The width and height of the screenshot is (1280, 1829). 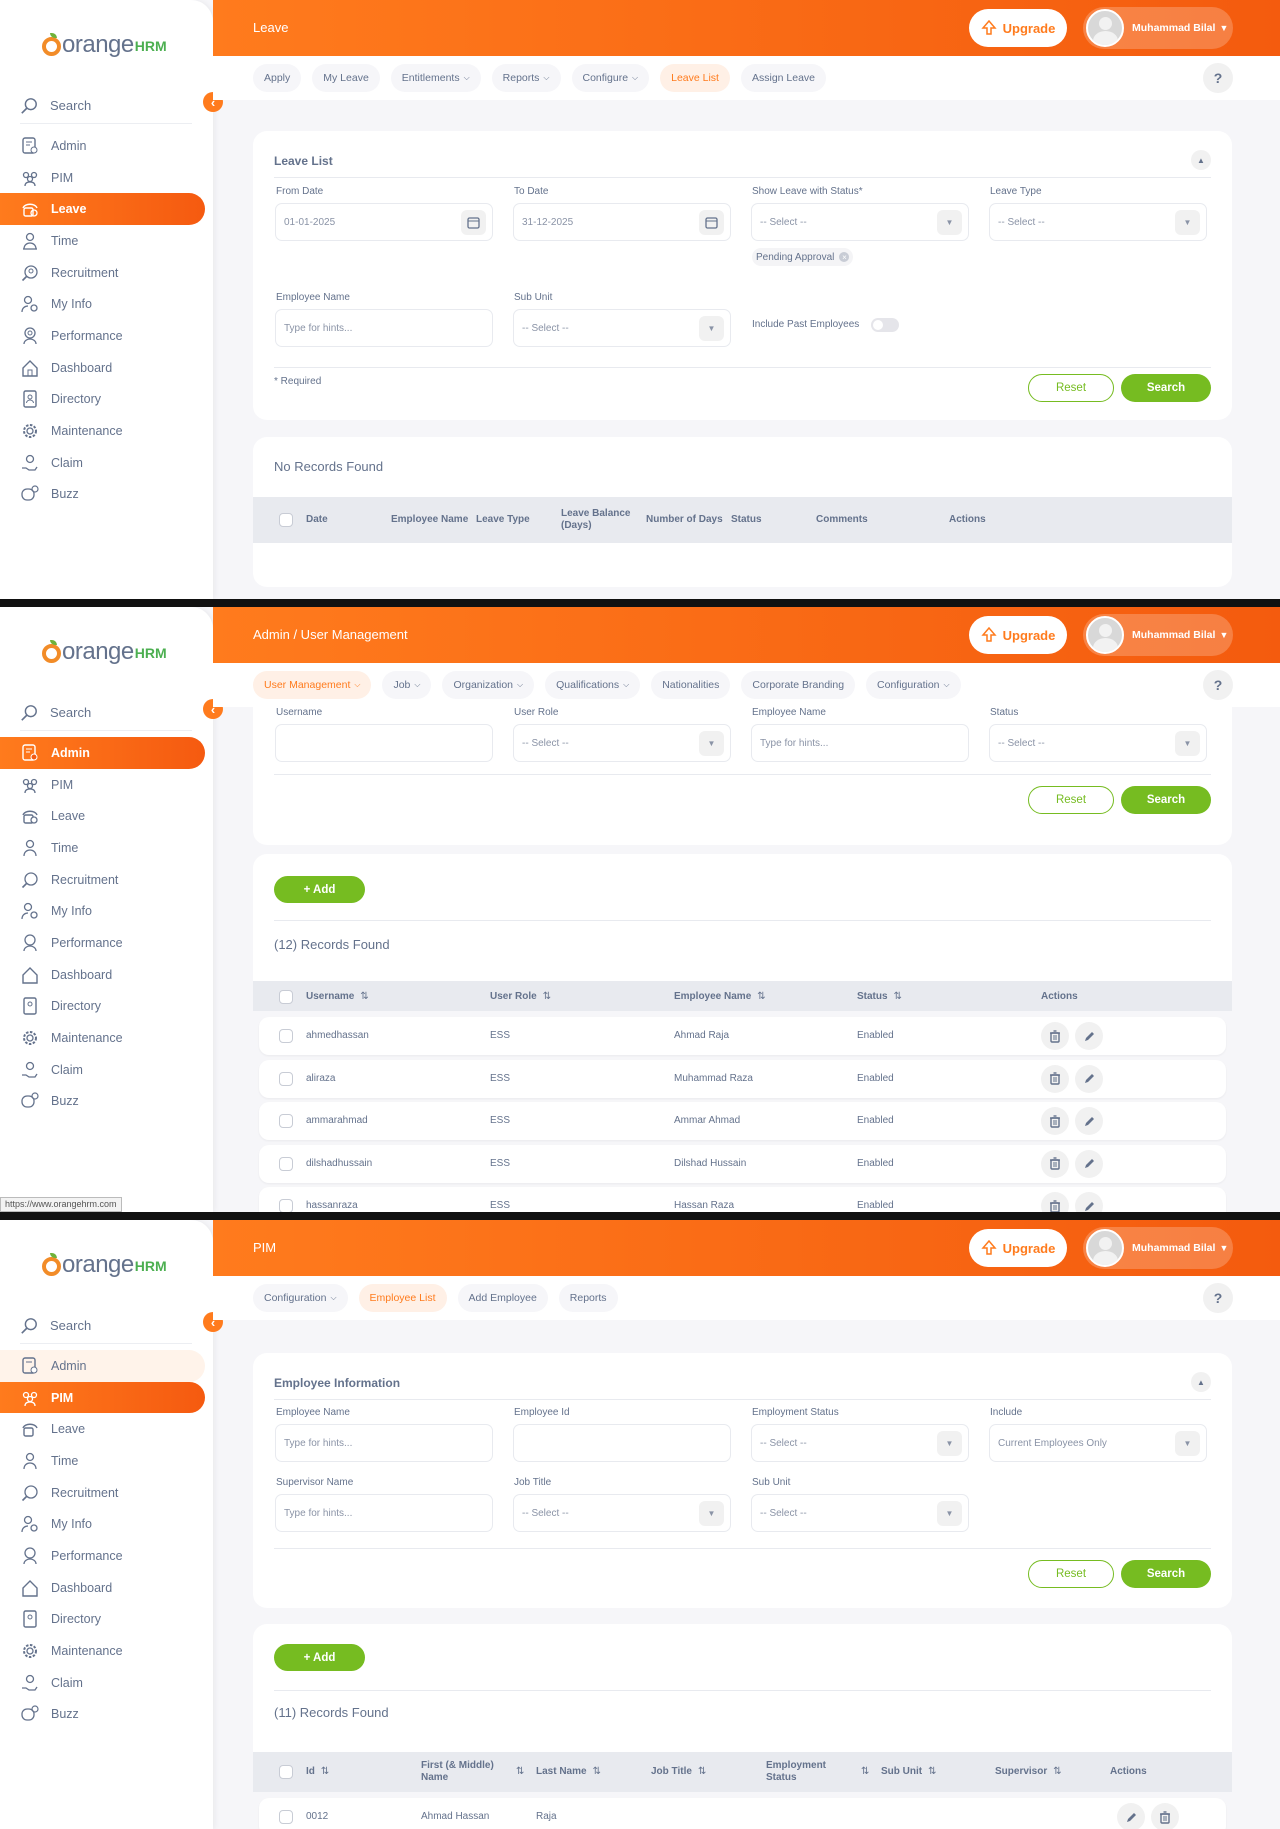 I want to click on table-row: ammarahmad ESS Ammar Ahmad Enabled, so click(x=742, y=1121).